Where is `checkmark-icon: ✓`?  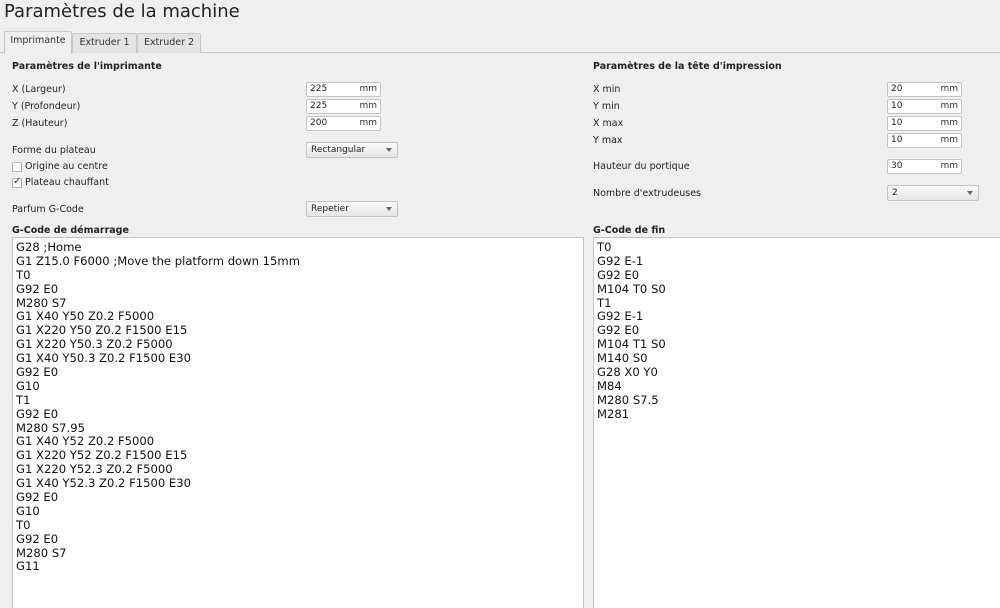
checkmark-icon: ✓ is located at coordinates (17, 181).